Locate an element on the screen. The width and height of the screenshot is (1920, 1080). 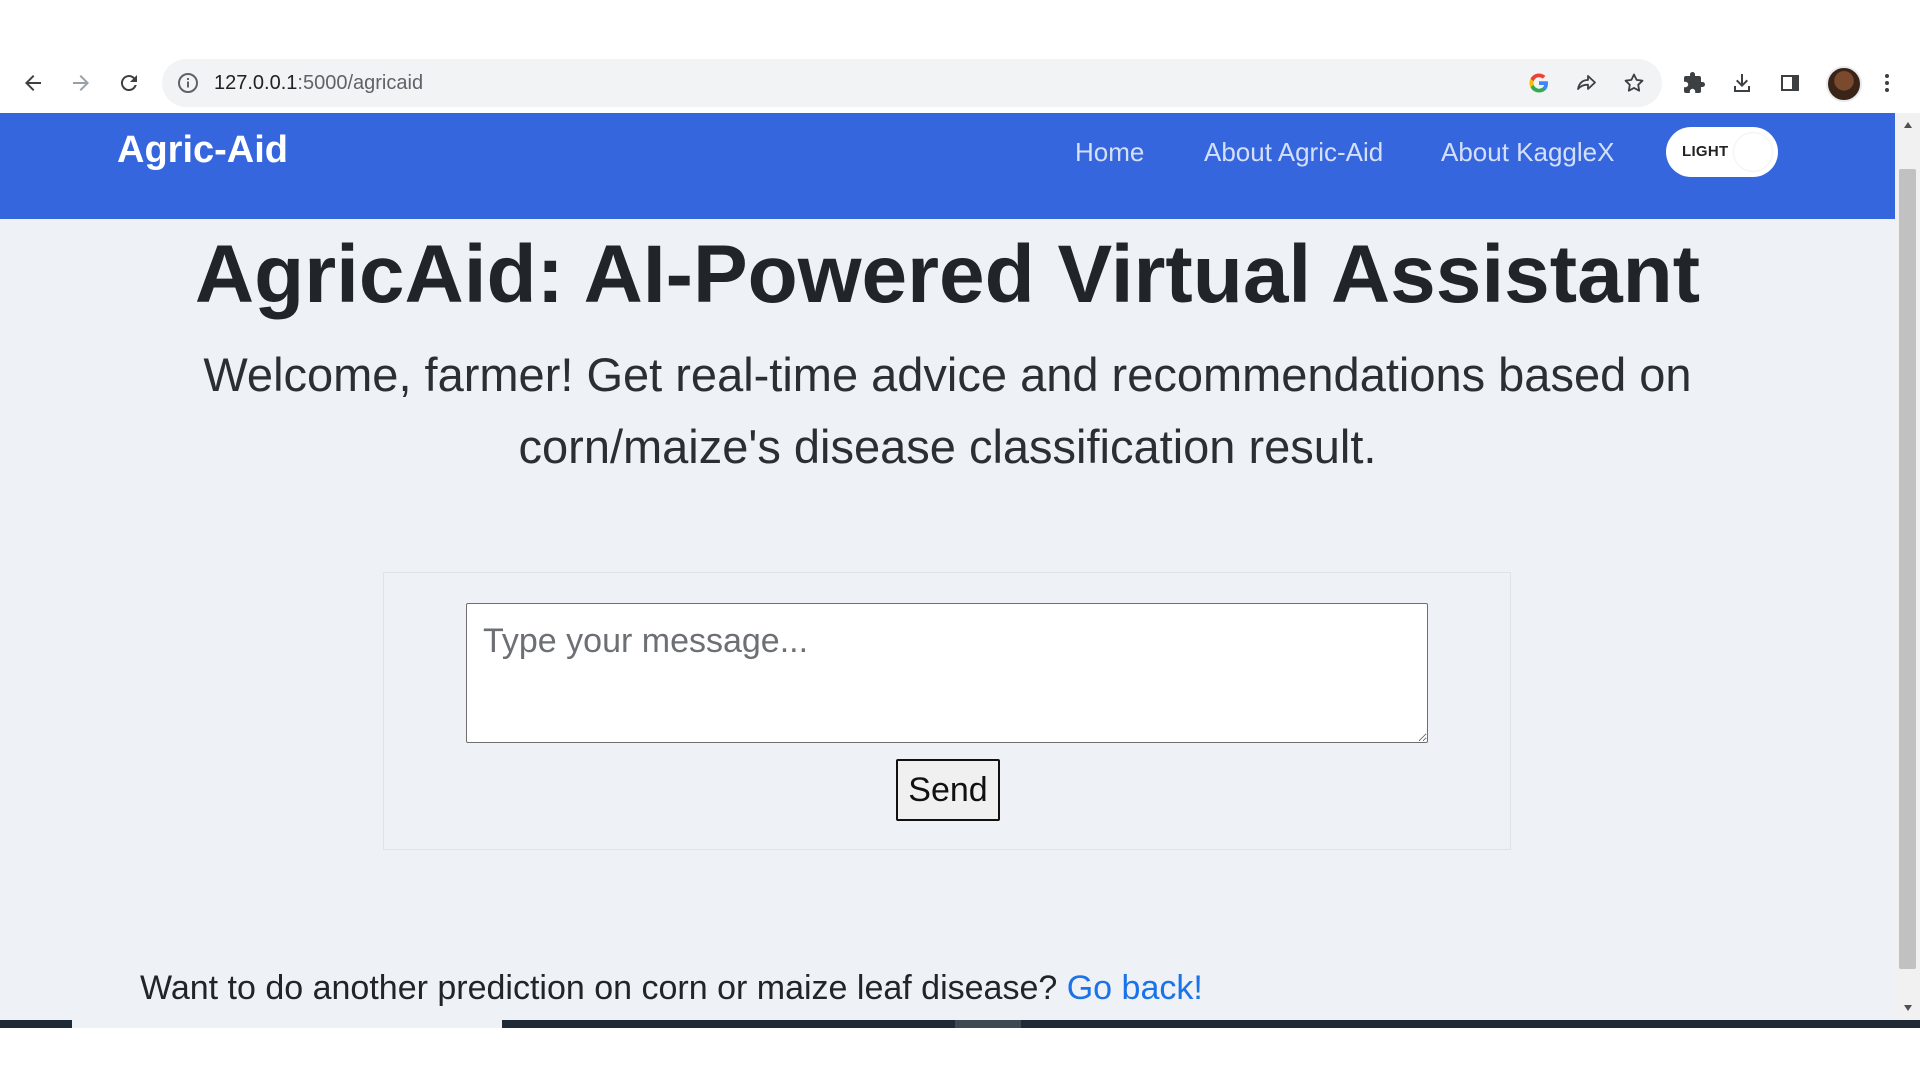
theme-toggle: LIGHT is located at coordinates (1722, 152).